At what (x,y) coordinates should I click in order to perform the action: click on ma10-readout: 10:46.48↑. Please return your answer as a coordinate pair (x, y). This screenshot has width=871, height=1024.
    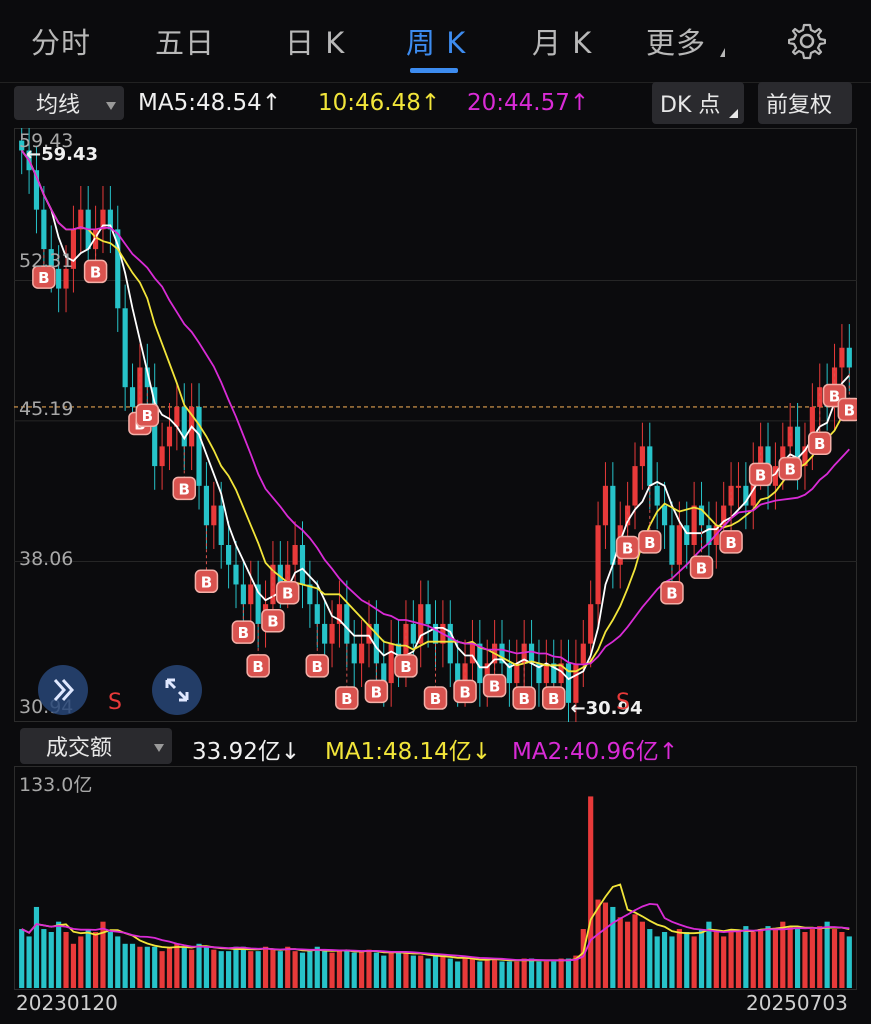
    Looking at the image, I should click on (379, 103).